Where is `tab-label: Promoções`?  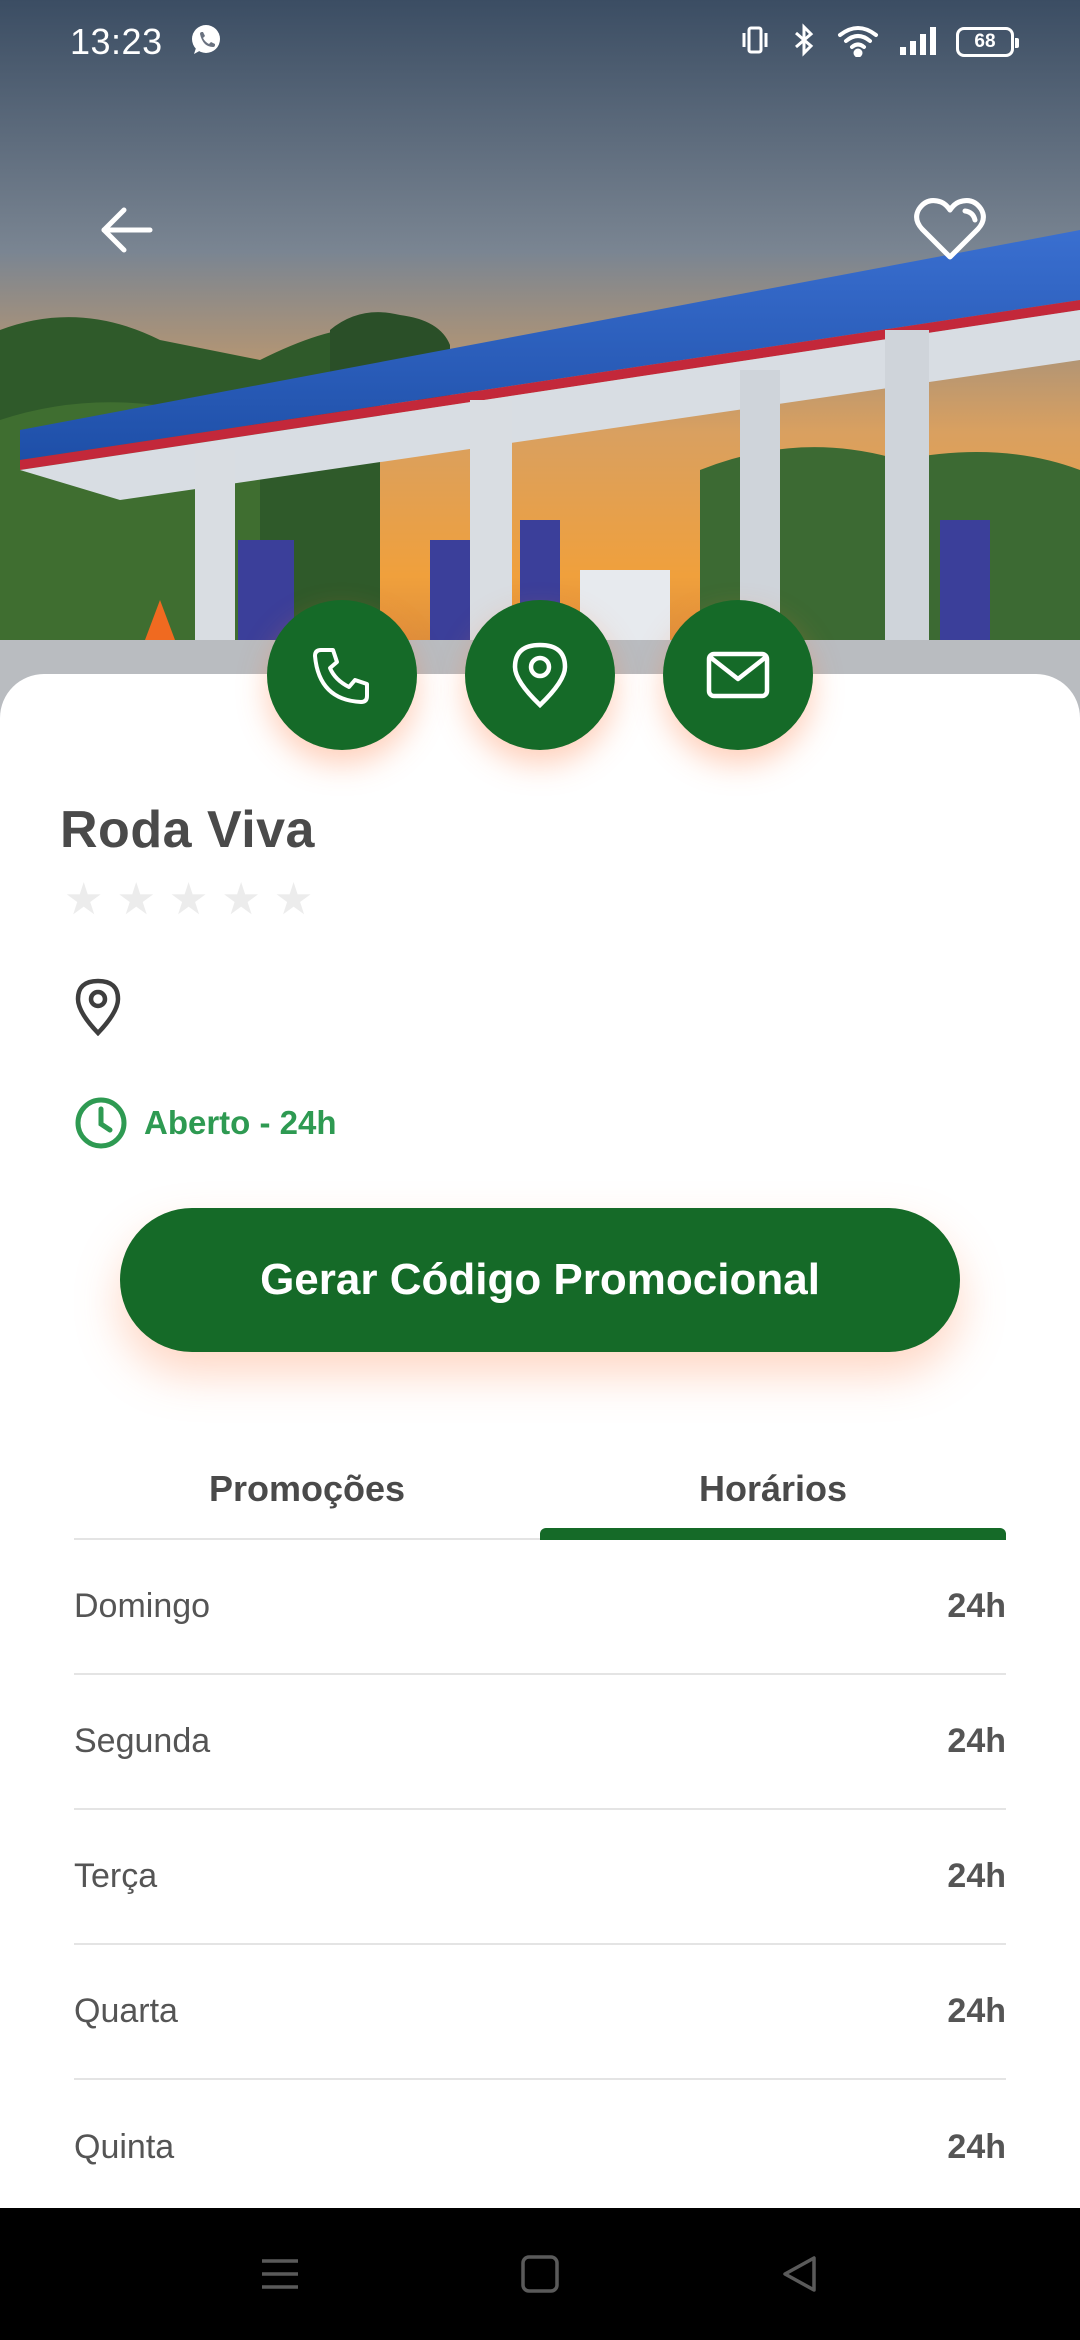 tab-label: Promoções is located at coordinates (307, 1488).